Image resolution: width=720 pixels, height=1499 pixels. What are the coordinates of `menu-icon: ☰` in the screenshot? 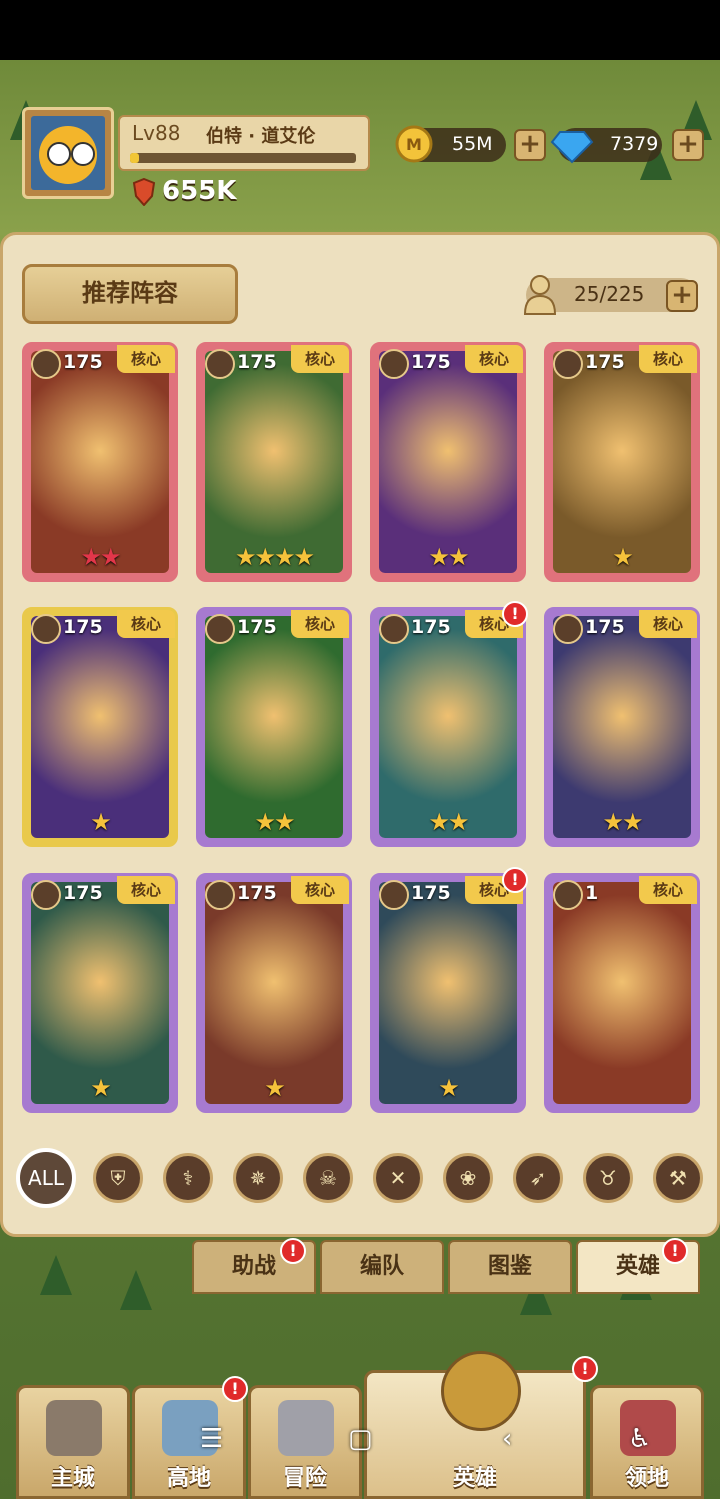 It's located at (211, 1439).